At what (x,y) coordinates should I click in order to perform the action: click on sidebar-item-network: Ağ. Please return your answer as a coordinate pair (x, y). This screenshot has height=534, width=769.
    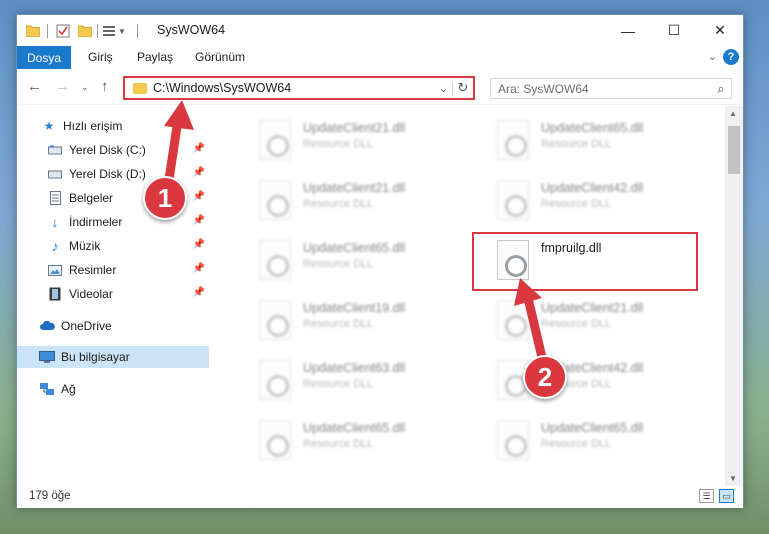
    Looking at the image, I should click on (113, 389).